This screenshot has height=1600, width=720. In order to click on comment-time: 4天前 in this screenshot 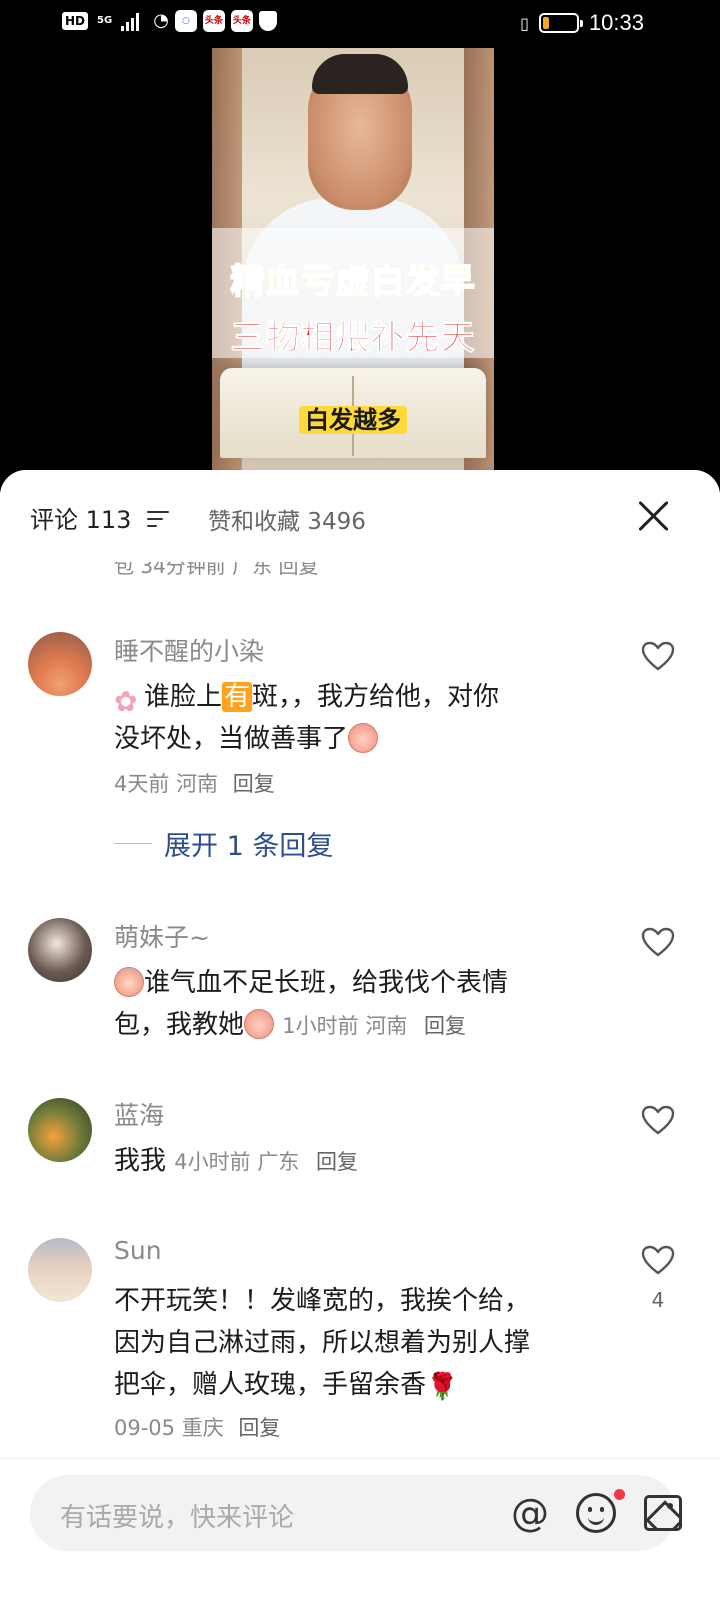, I will do `click(142, 784)`.